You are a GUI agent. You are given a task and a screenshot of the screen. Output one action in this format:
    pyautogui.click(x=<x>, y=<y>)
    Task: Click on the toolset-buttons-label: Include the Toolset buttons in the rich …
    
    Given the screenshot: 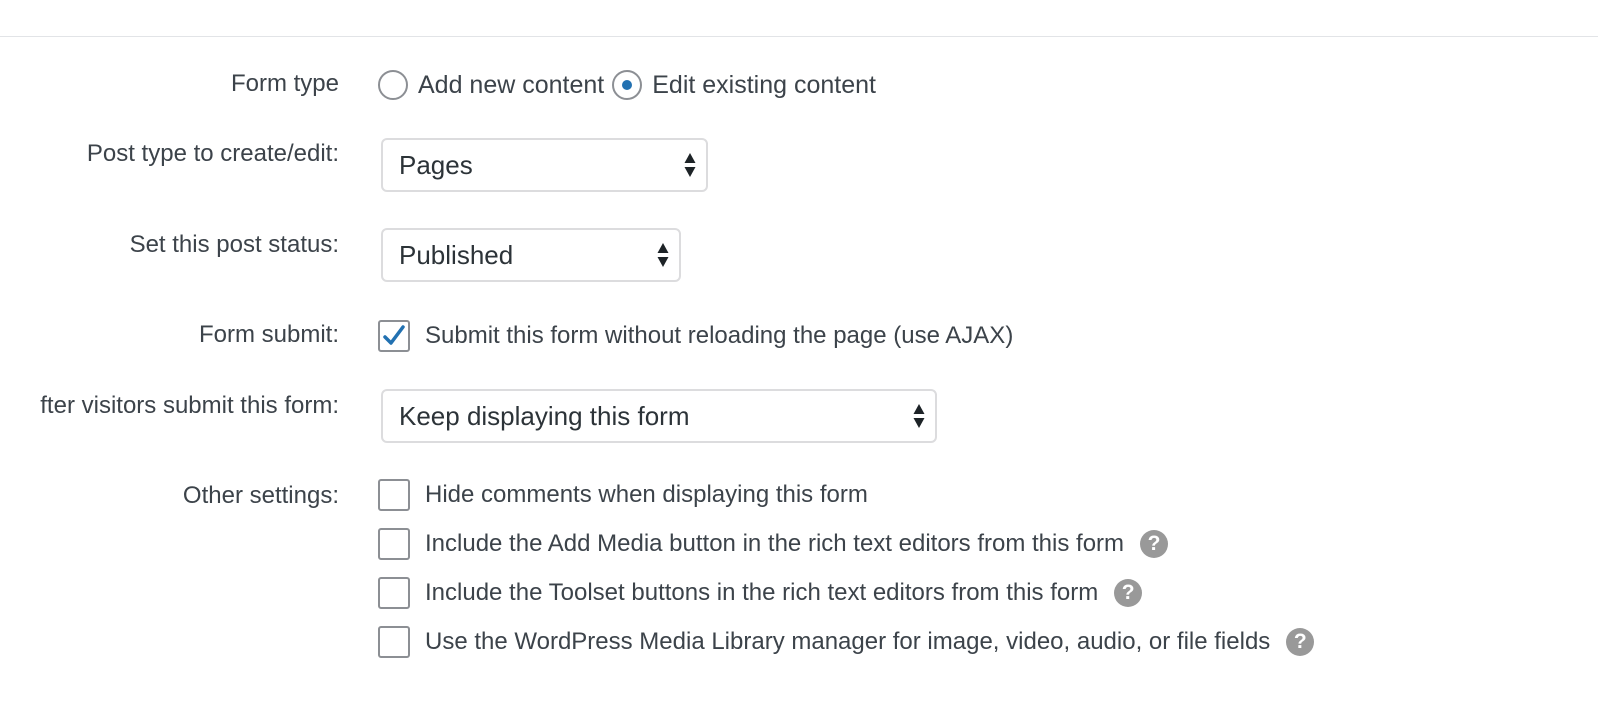 What is the action you would take?
    pyautogui.click(x=761, y=593)
    